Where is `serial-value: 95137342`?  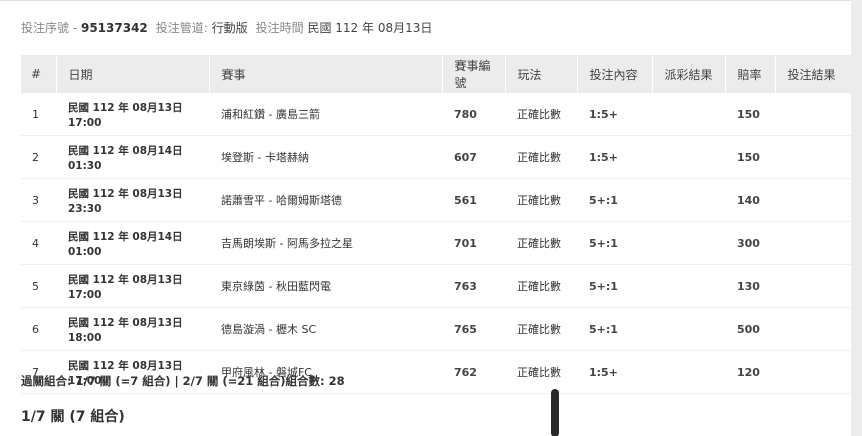 serial-value: 95137342 is located at coordinates (114, 28).